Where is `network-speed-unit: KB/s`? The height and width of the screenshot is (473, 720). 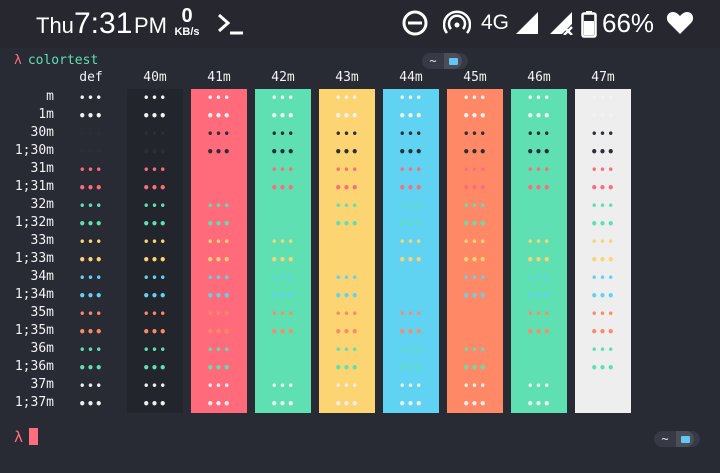
network-speed-unit: KB/s is located at coordinates (187, 32).